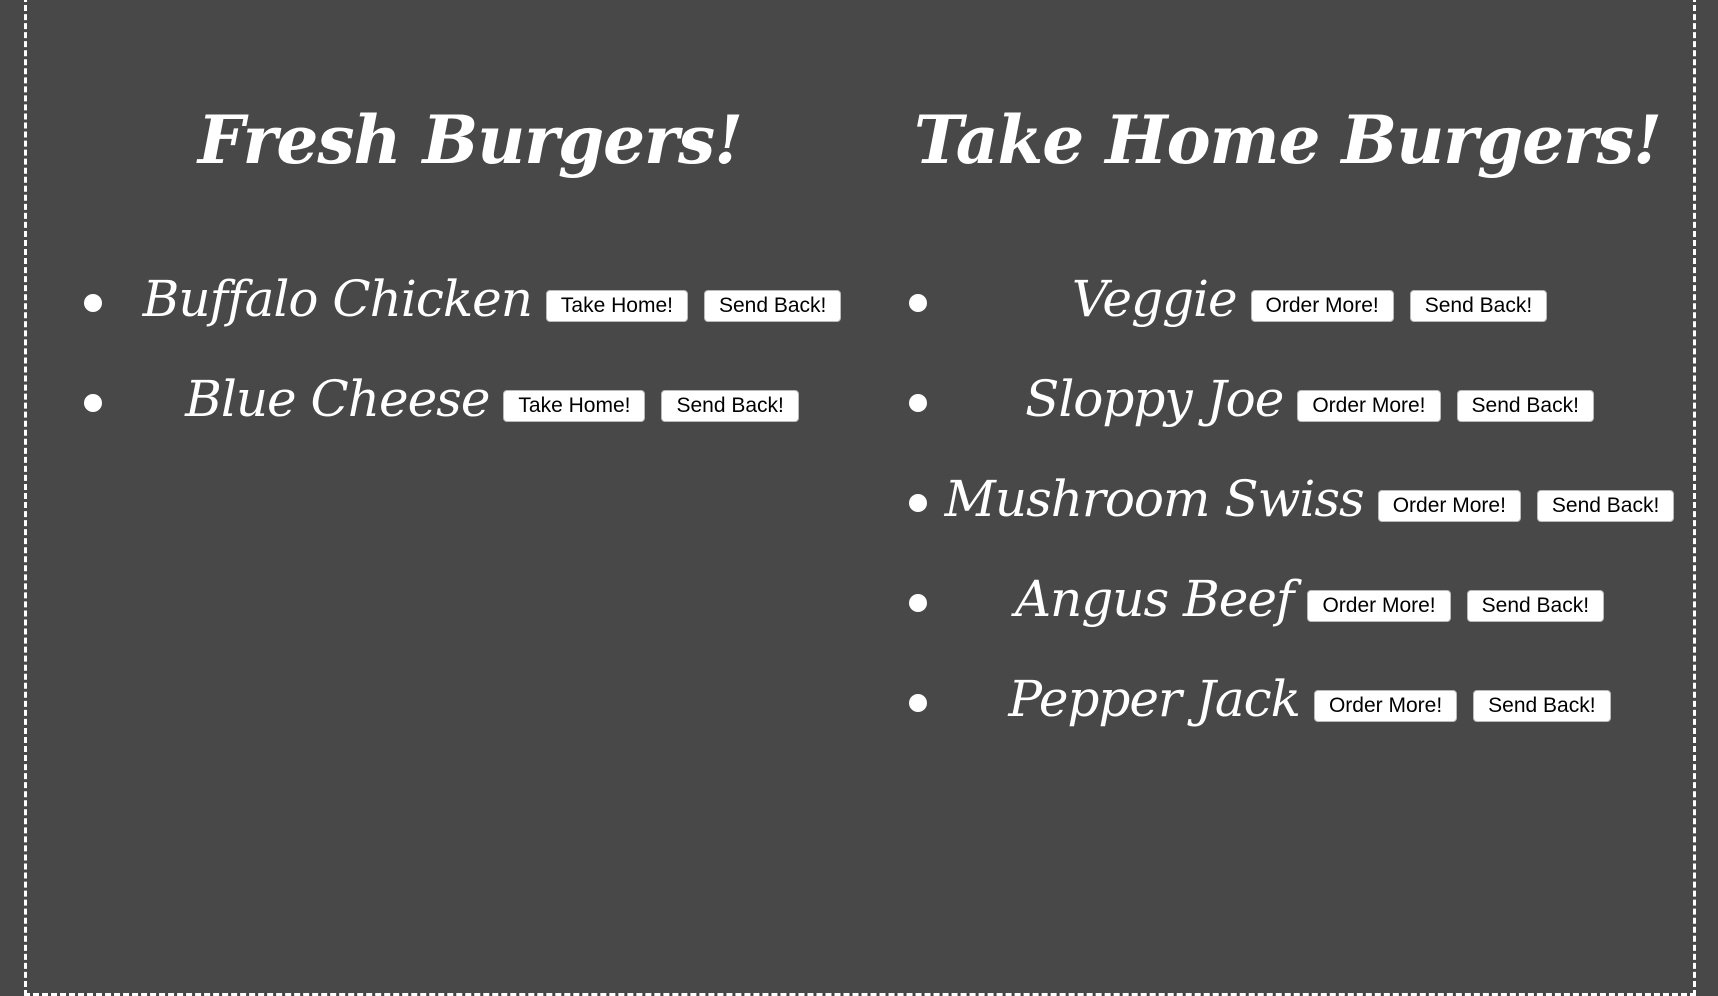  Describe the element at coordinates (1154, 499) in the screenshot. I see `burger-name: Mushroom Swiss` at that location.